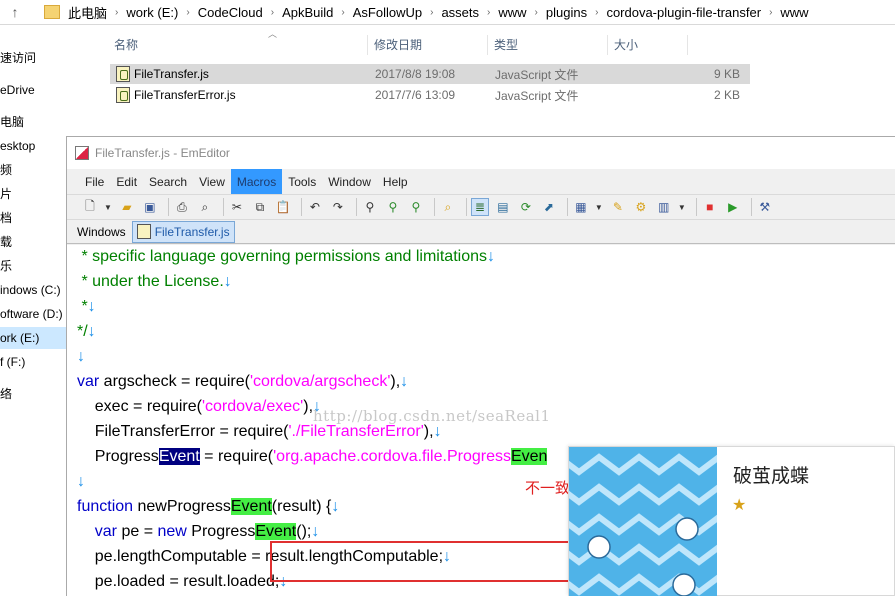 This screenshot has height=596, width=895. What do you see at coordinates (35, 362) in the screenshot?
I see `nav-item-drive-f: f (F:)` at bounding box center [35, 362].